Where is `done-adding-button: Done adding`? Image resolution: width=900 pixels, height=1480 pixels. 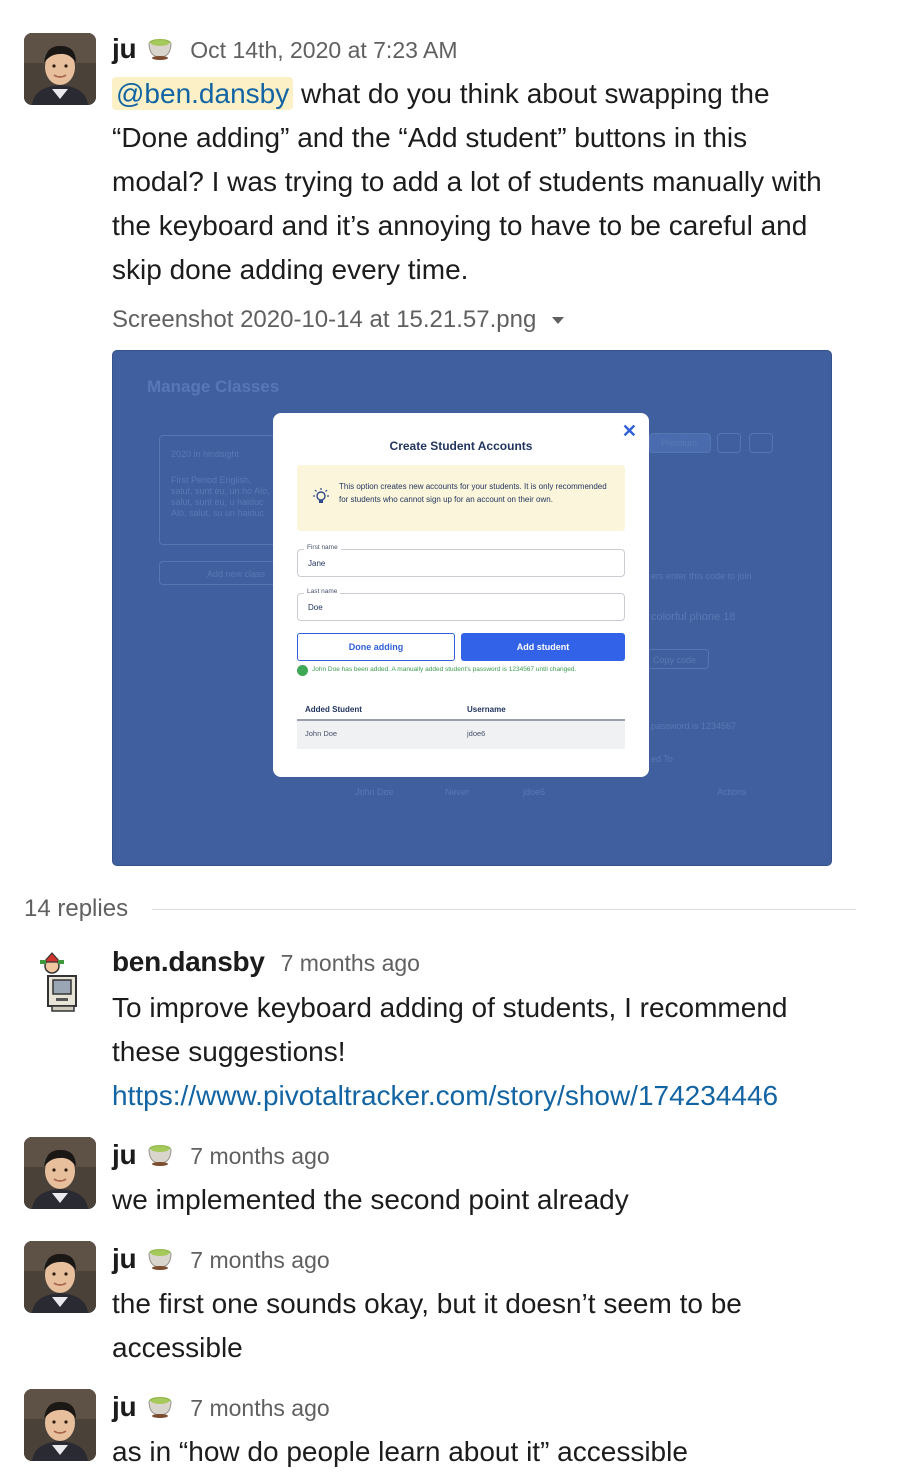
done-adding-button: Done adding is located at coordinates (376, 647).